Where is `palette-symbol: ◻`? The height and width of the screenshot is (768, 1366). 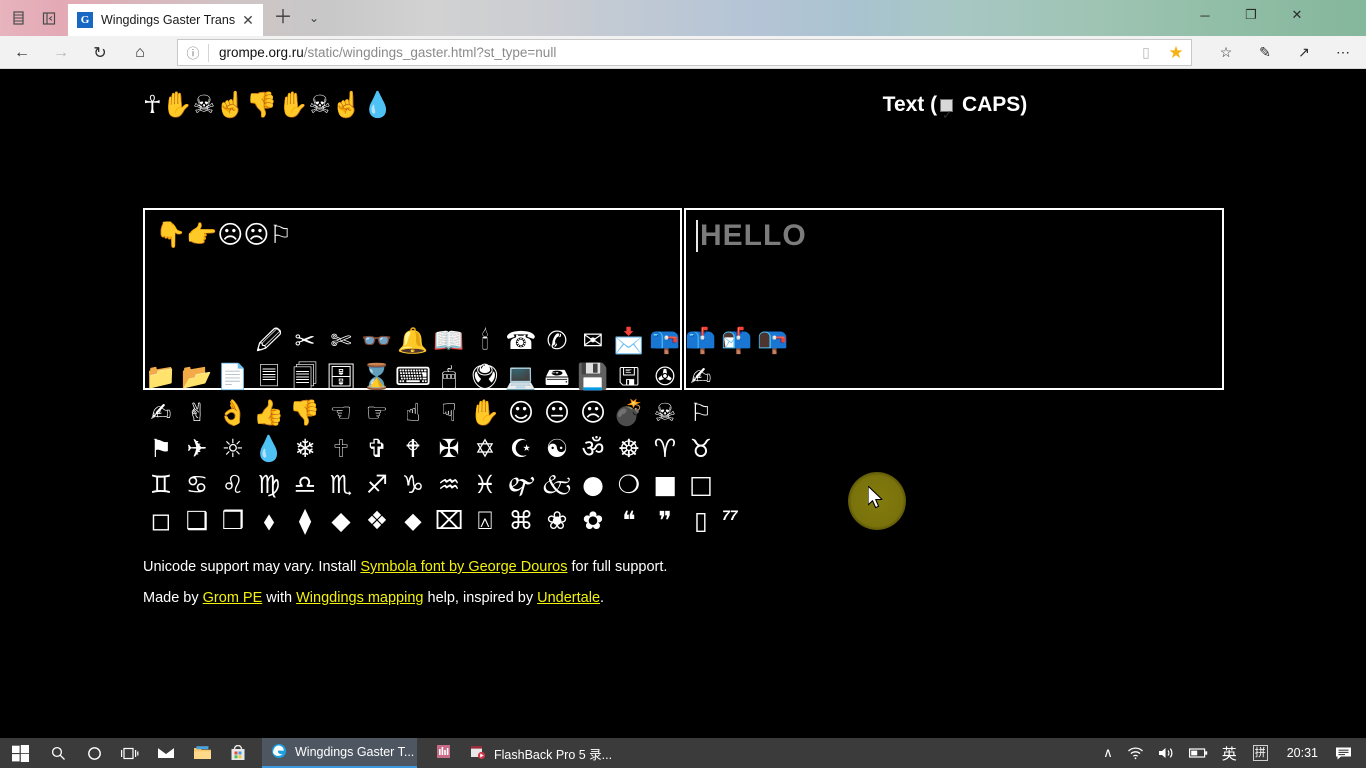
palette-symbol: ◻ is located at coordinates (161, 521).